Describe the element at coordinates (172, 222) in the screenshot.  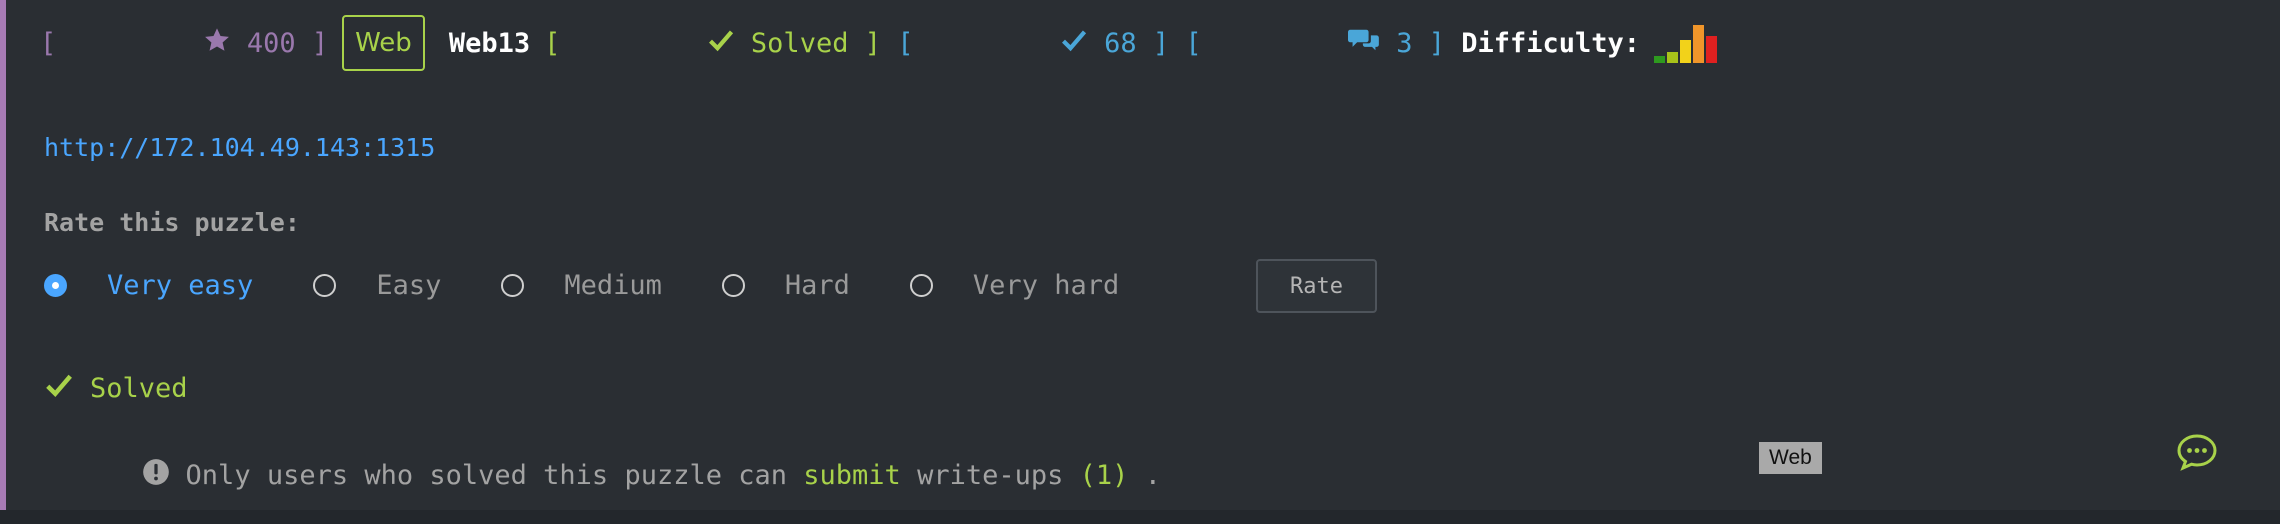
I see `rate-title: Rate this puzzle:` at that location.